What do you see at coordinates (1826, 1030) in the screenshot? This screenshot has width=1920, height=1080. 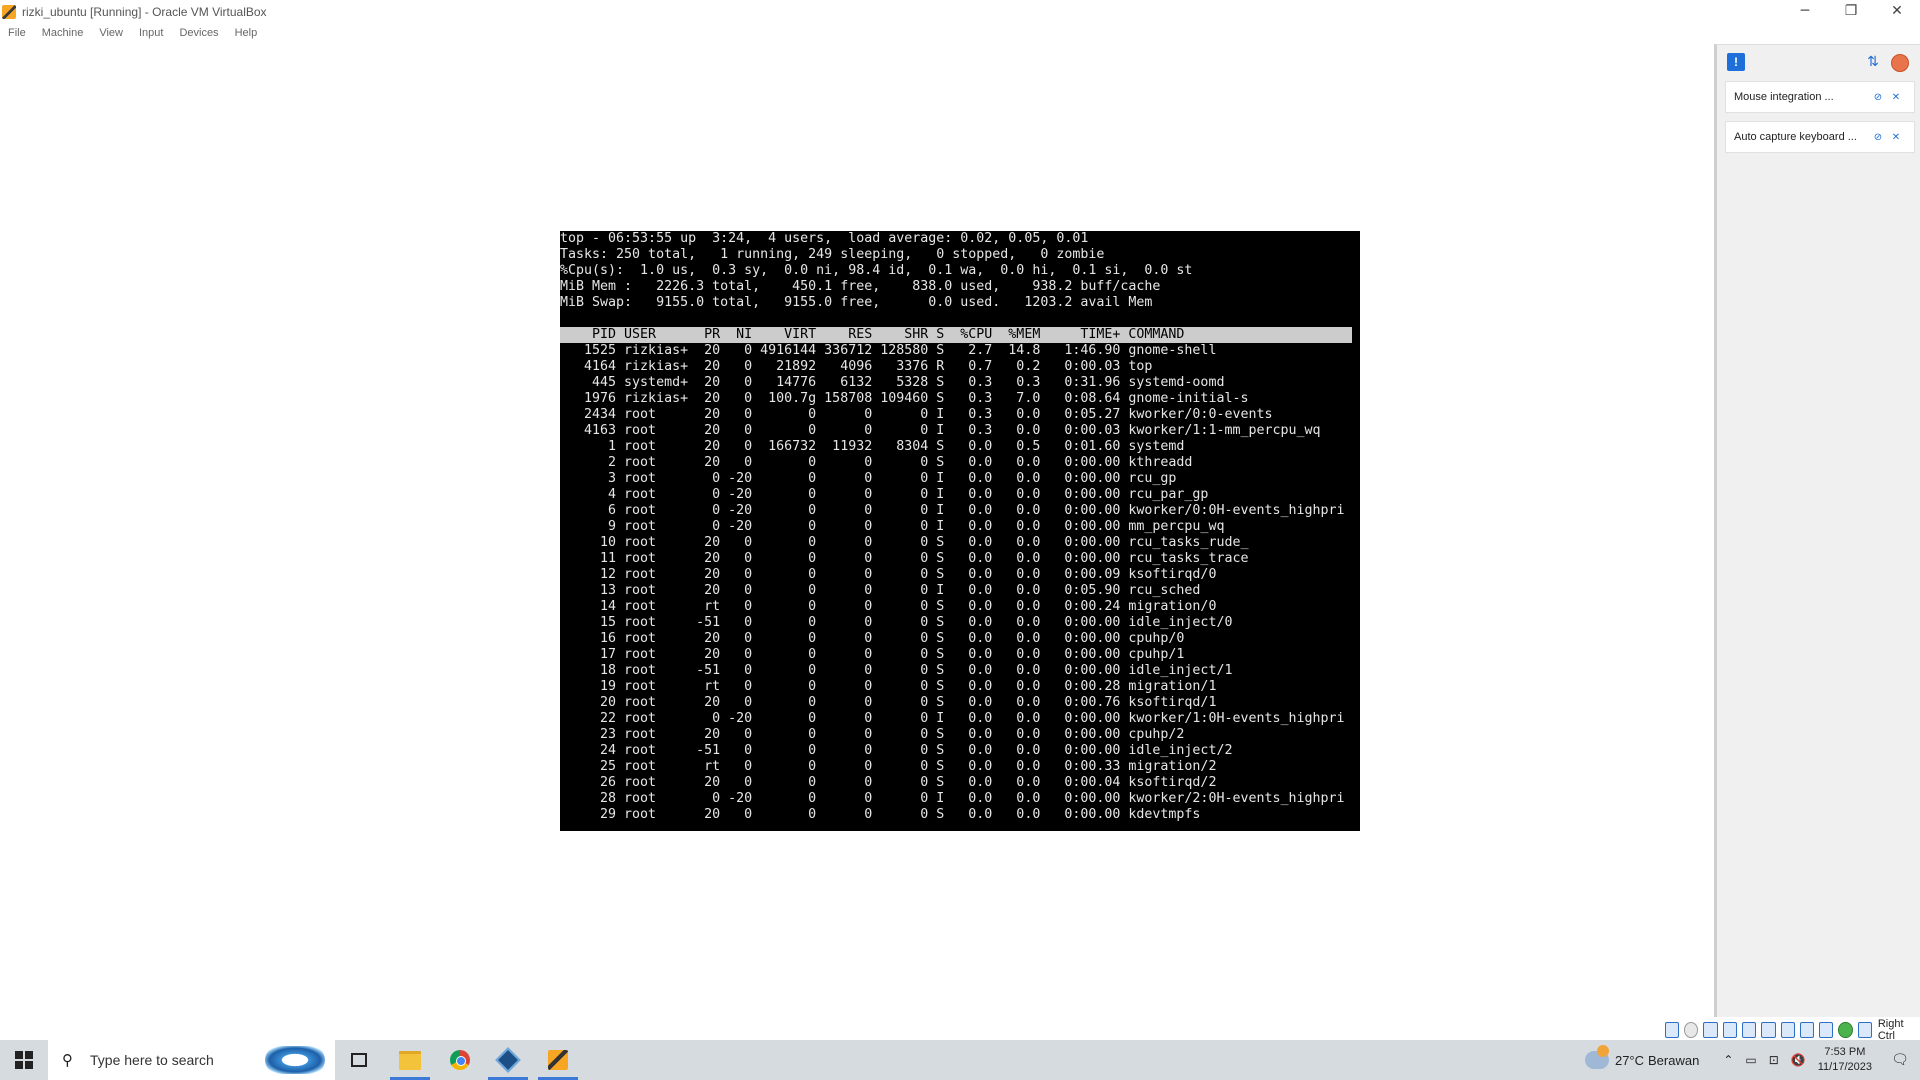 I see `cpu-icon` at bounding box center [1826, 1030].